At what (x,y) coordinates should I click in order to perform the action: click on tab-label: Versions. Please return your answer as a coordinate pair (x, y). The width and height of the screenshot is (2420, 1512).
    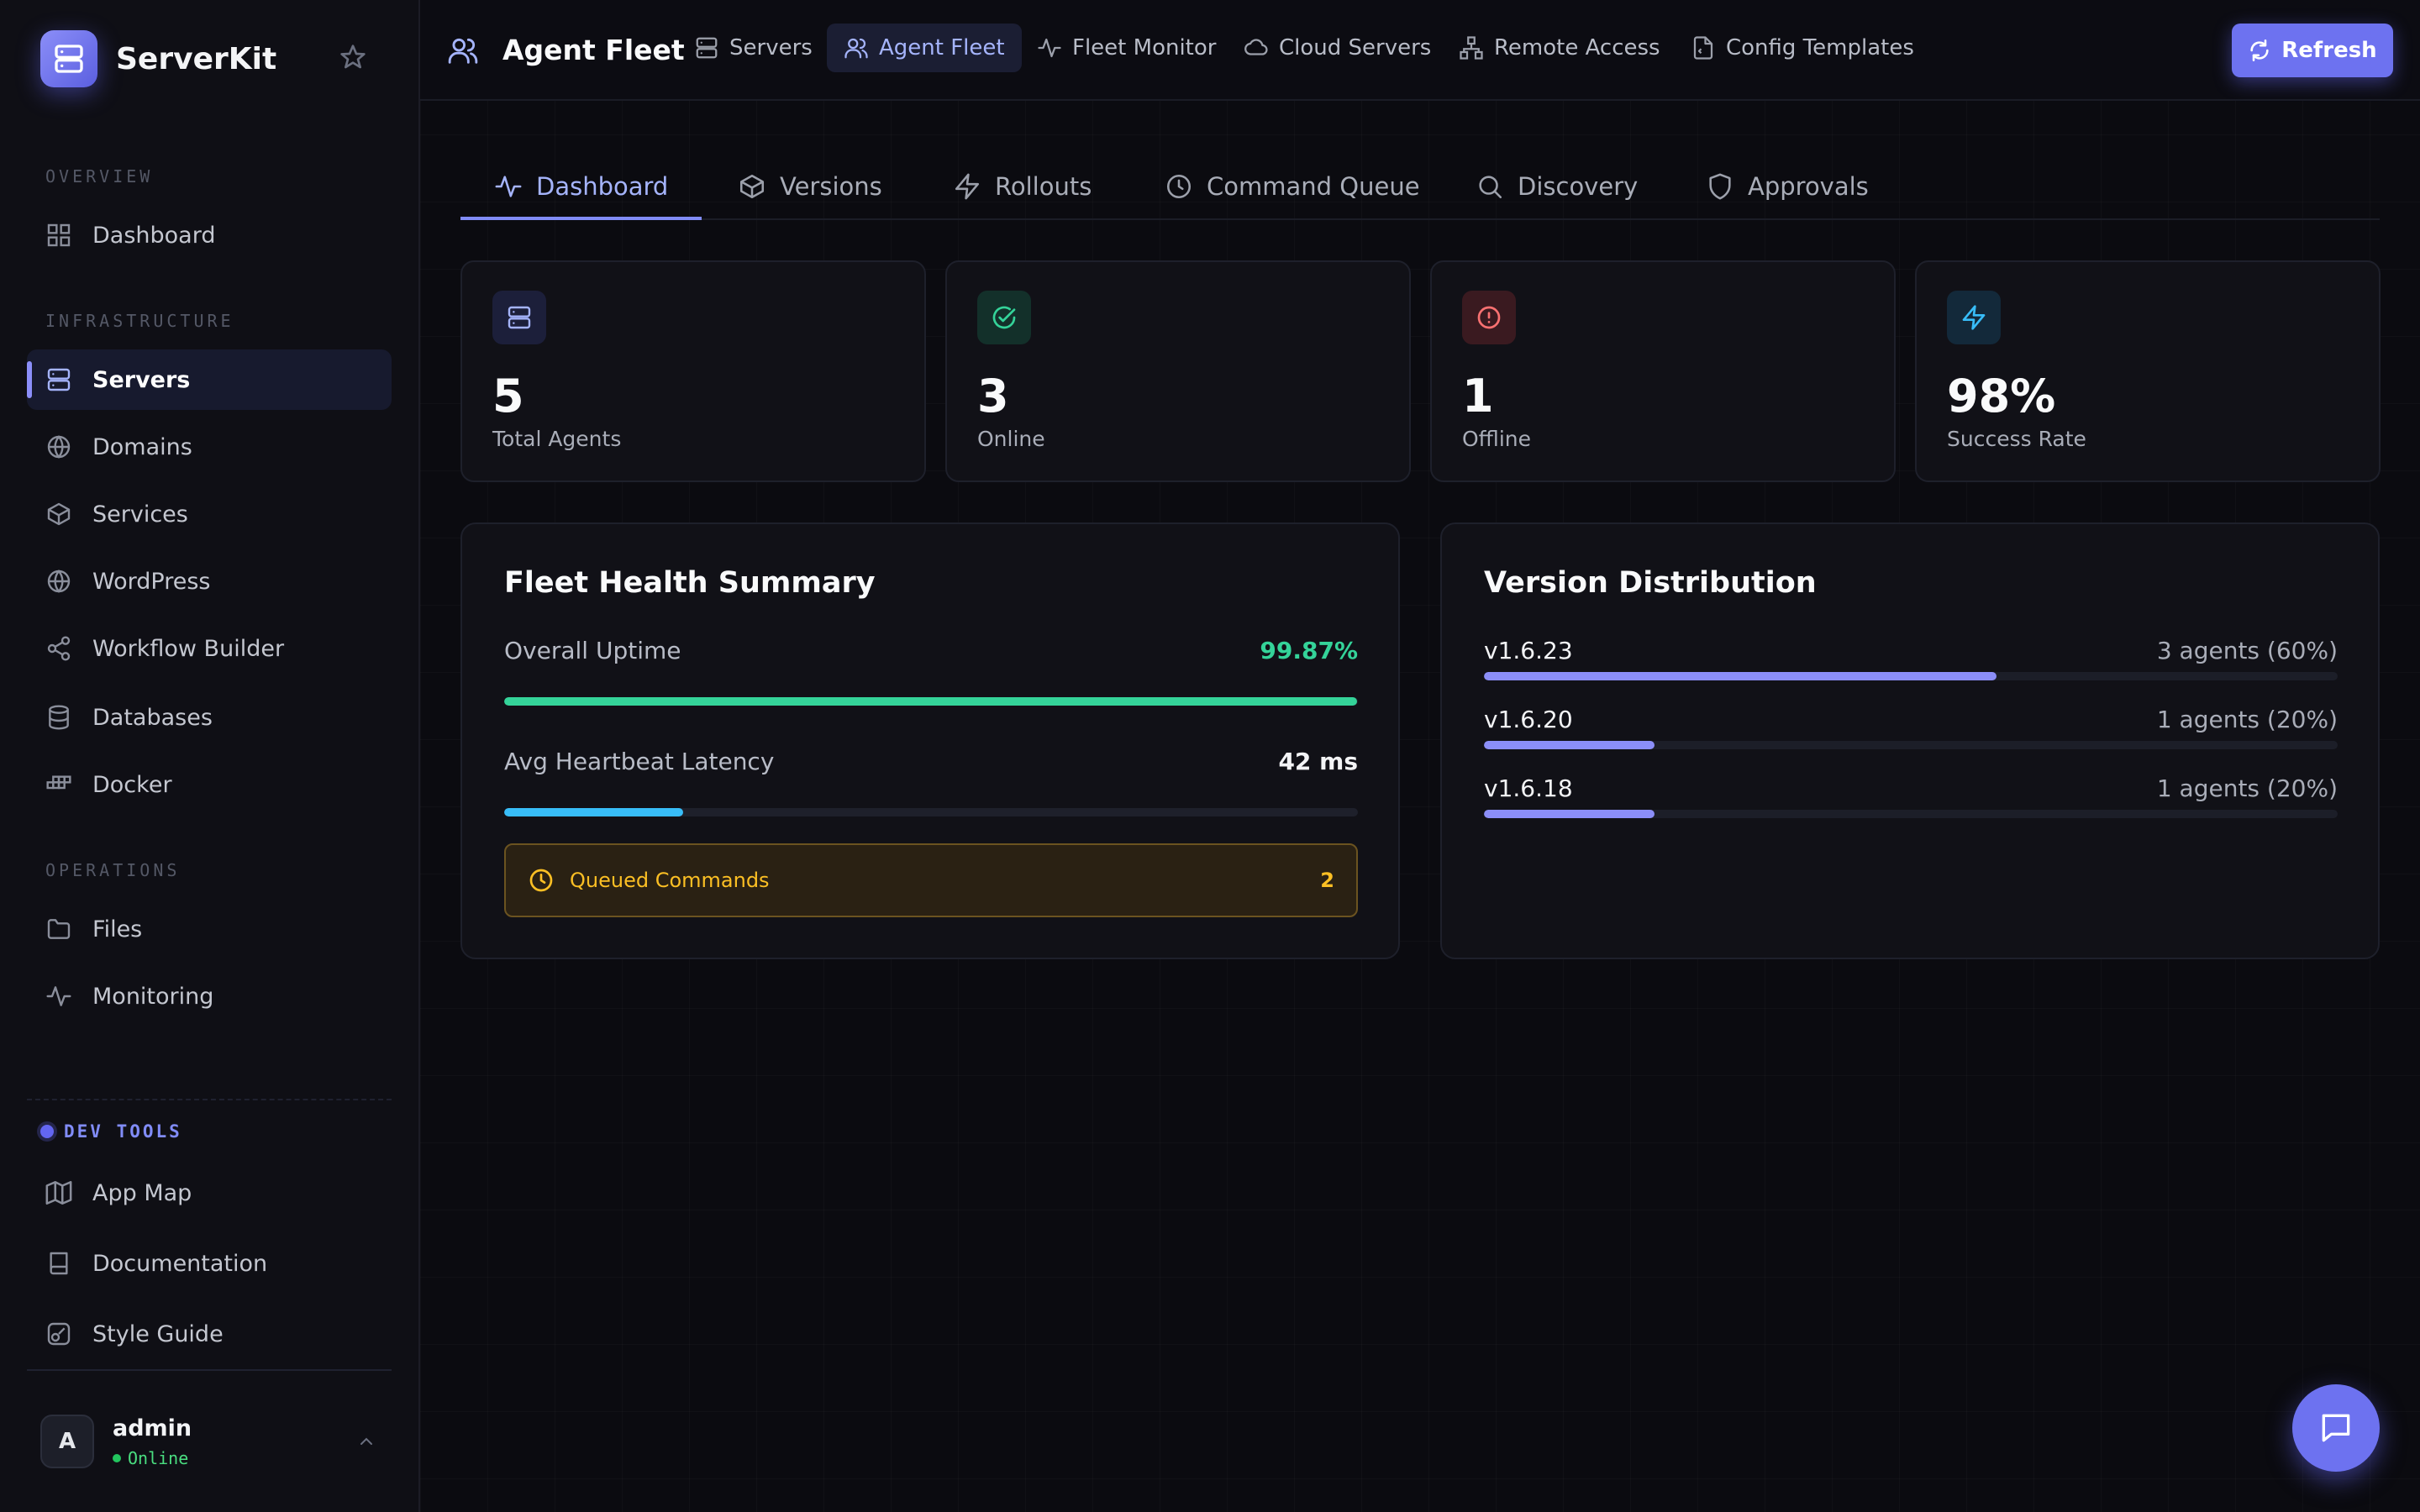
    Looking at the image, I should click on (831, 186).